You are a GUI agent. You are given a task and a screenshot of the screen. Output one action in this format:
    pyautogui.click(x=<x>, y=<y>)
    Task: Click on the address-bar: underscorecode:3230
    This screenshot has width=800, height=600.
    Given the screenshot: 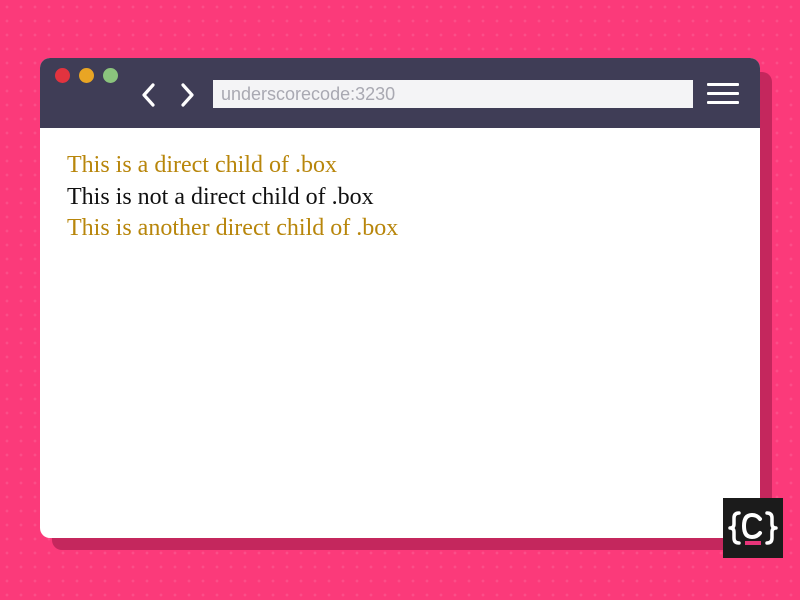 What is the action you would take?
    pyautogui.click(x=453, y=94)
    